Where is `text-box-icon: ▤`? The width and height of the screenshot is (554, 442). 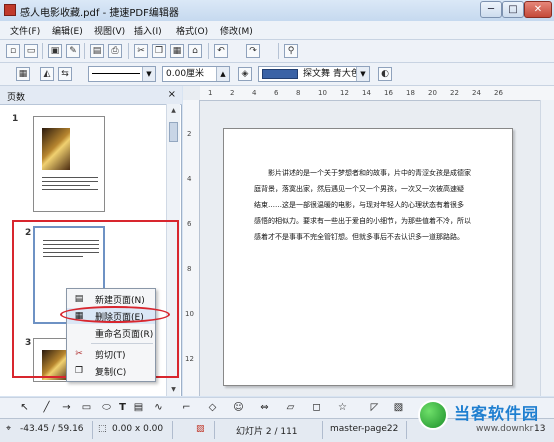
text-box-icon: ▤ is located at coordinates (138, 407).